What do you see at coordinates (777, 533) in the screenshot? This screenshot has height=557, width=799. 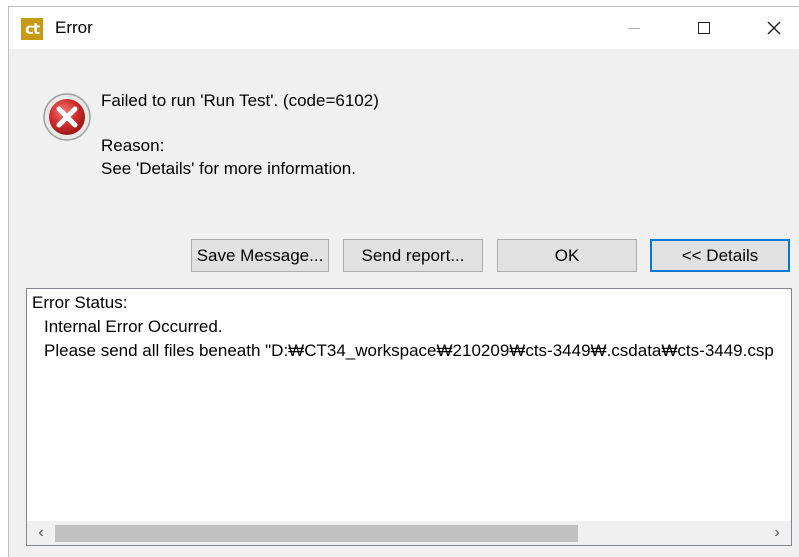 I see `scroll-right-arrow-icon: ›` at bounding box center [777, 533].